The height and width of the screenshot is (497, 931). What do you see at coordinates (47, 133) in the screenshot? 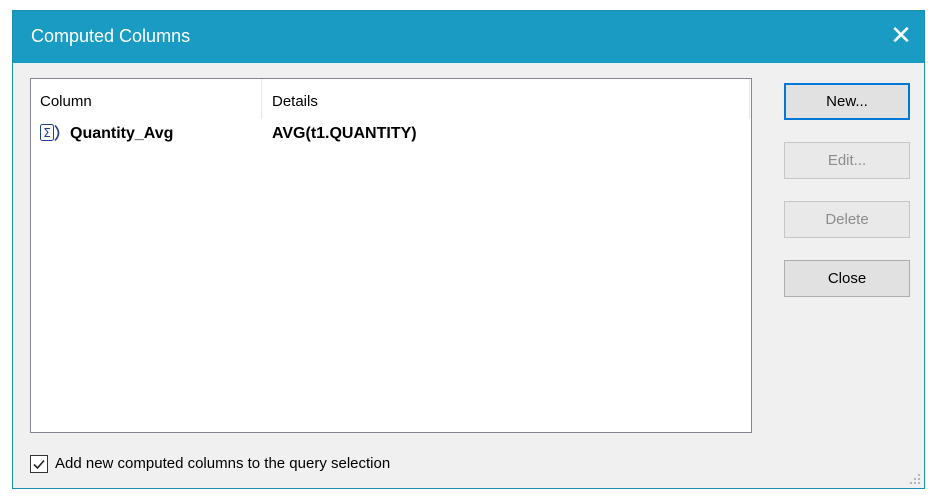
I see `svg-text: Σ` at bounding box center [47, 133].